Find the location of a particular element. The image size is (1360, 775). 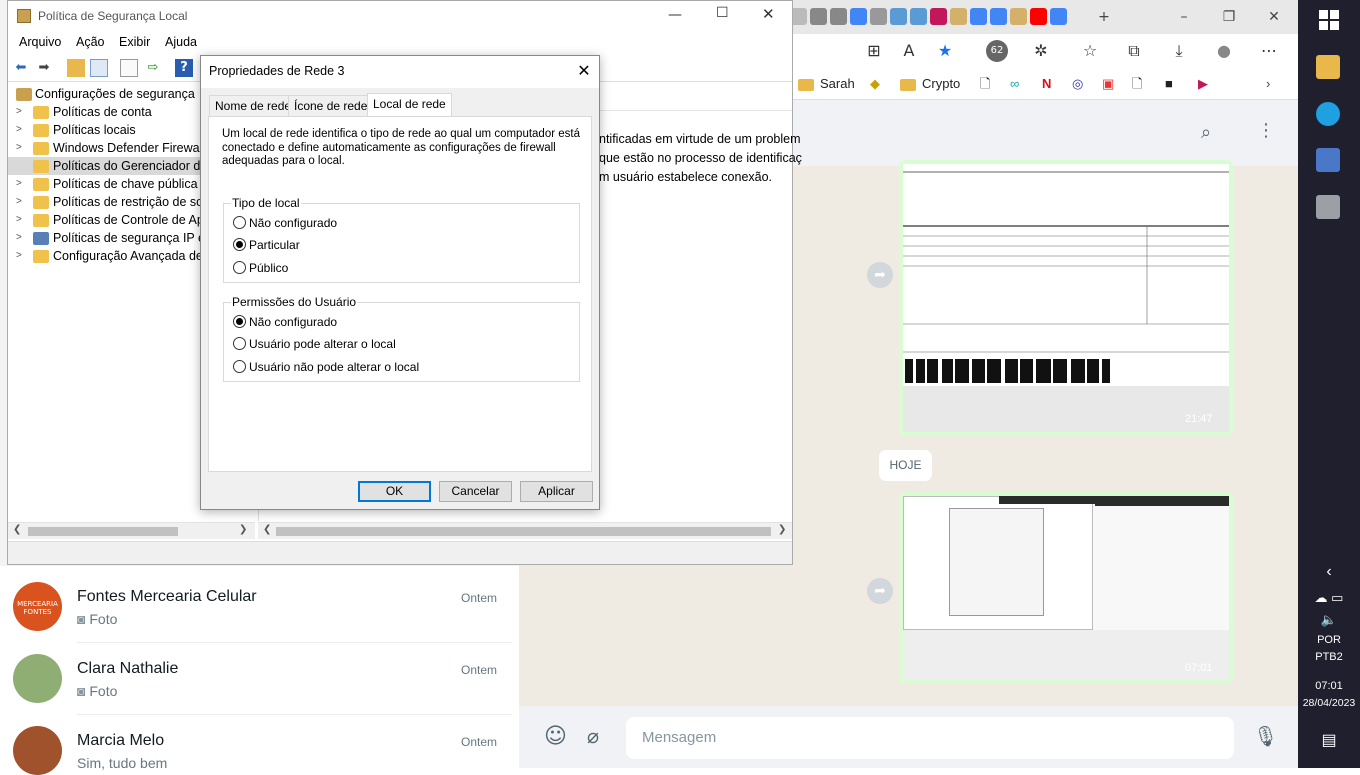

keyboard-layout: PTB2 is located at coordinates (1329, 657).